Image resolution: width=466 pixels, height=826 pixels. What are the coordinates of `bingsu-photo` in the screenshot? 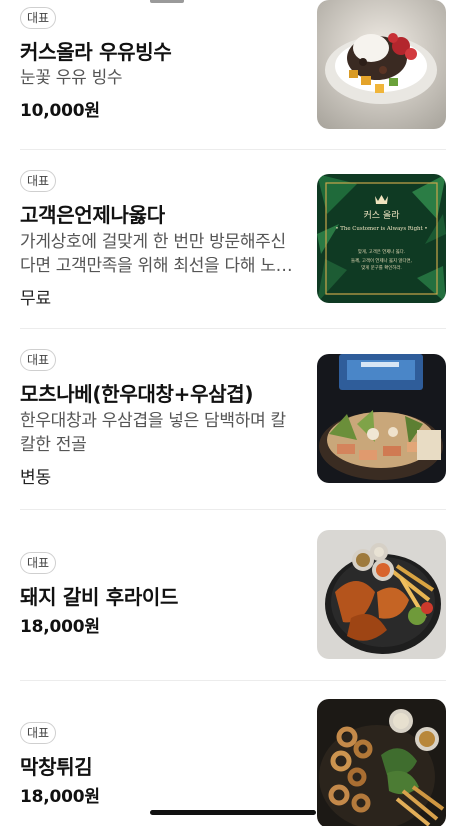 It's located at (381, 64).